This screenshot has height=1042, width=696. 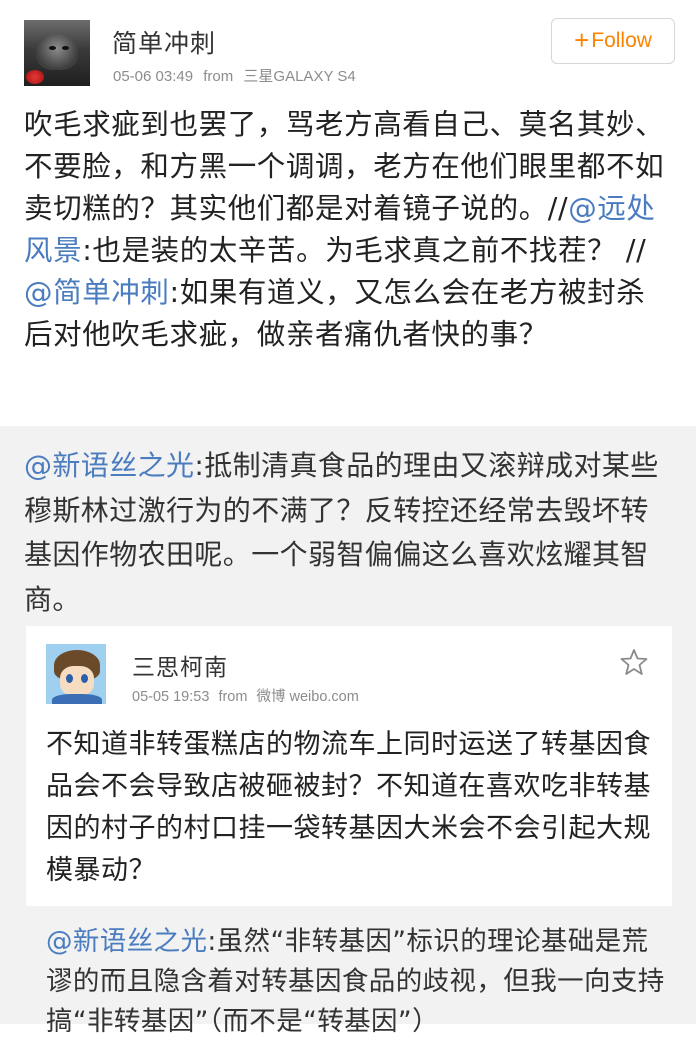 What do you see at coordinates (35, 77) in the screenshot?
I see `rose-icon` at bounding box center [35, 77].